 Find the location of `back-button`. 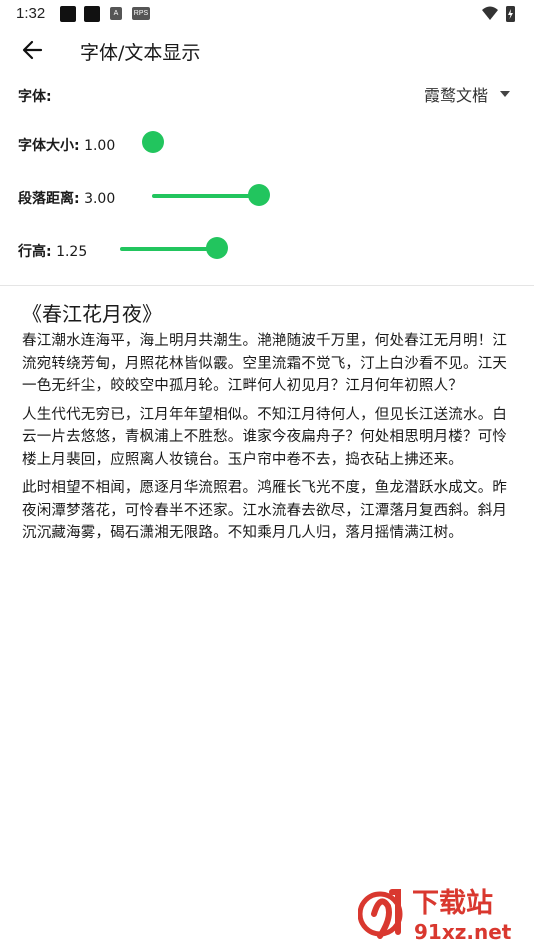

back-button is located at coordinates (32, 50).